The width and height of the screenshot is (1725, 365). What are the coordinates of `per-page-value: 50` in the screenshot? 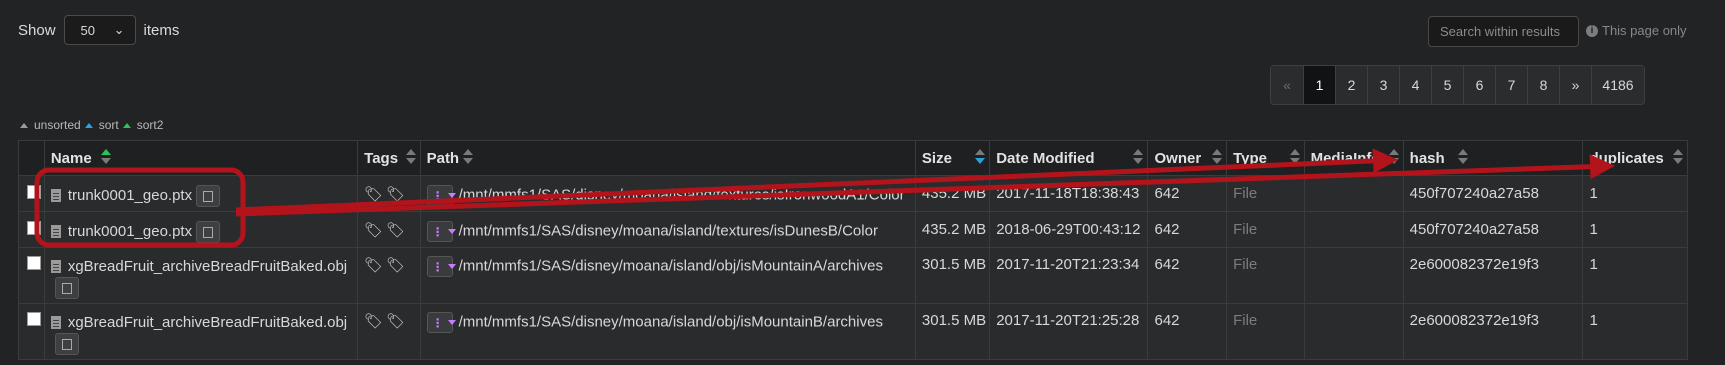 It's located at (87, 30).